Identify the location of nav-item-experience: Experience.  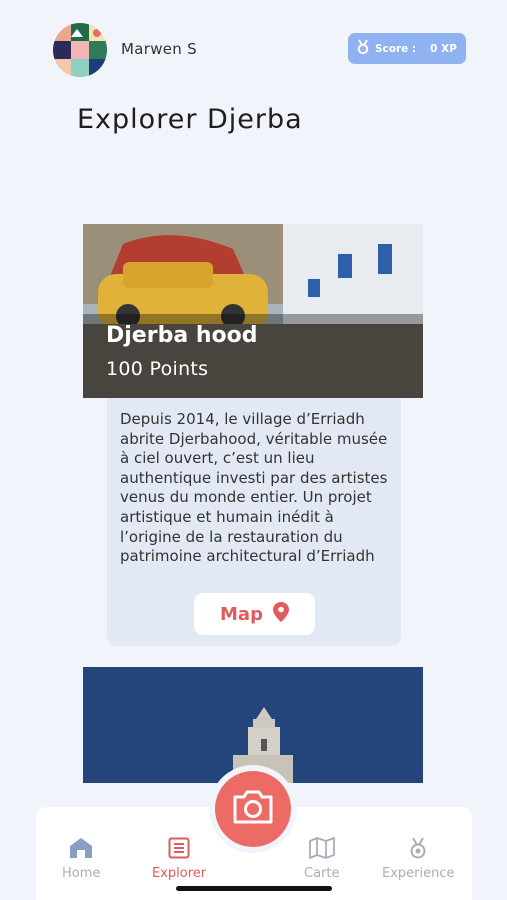
(418, 859).